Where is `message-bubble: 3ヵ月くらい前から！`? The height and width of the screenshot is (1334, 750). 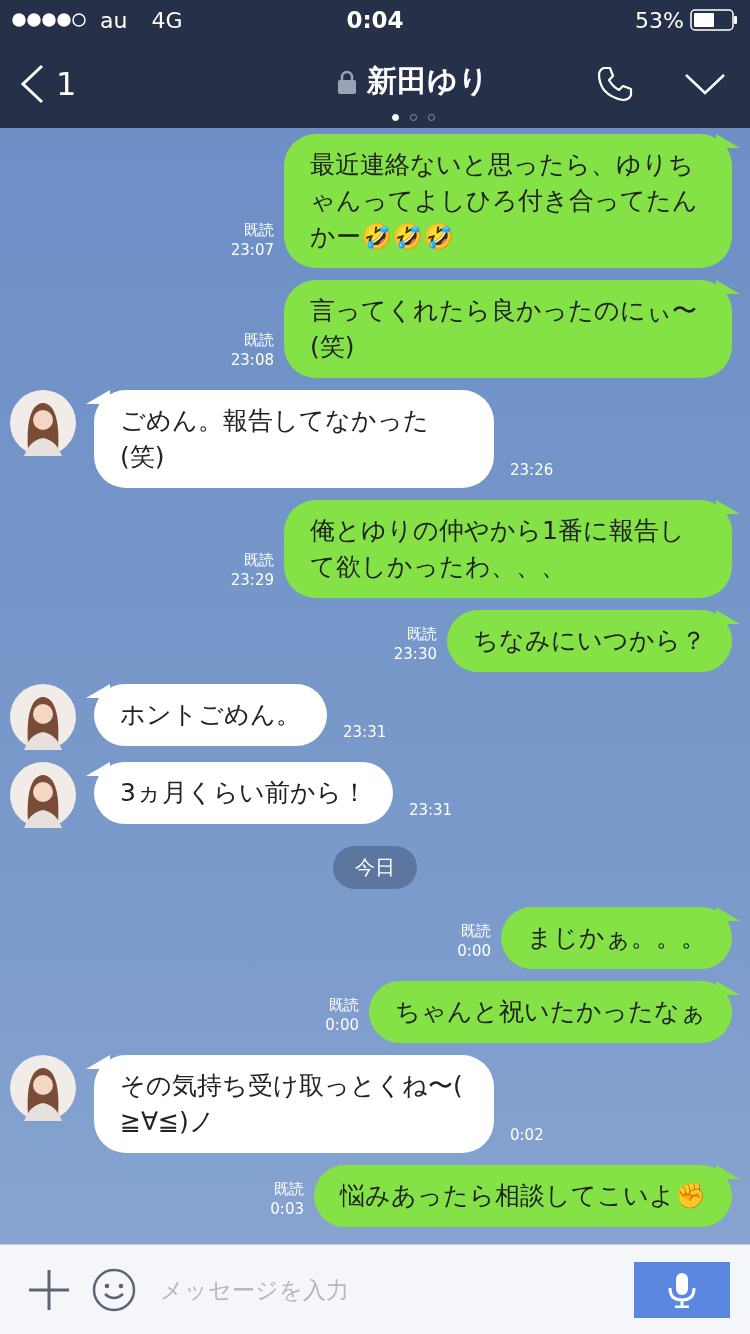 message-bubble: 3ヵ月くらい前から！ is located at coordinates (243, 793).